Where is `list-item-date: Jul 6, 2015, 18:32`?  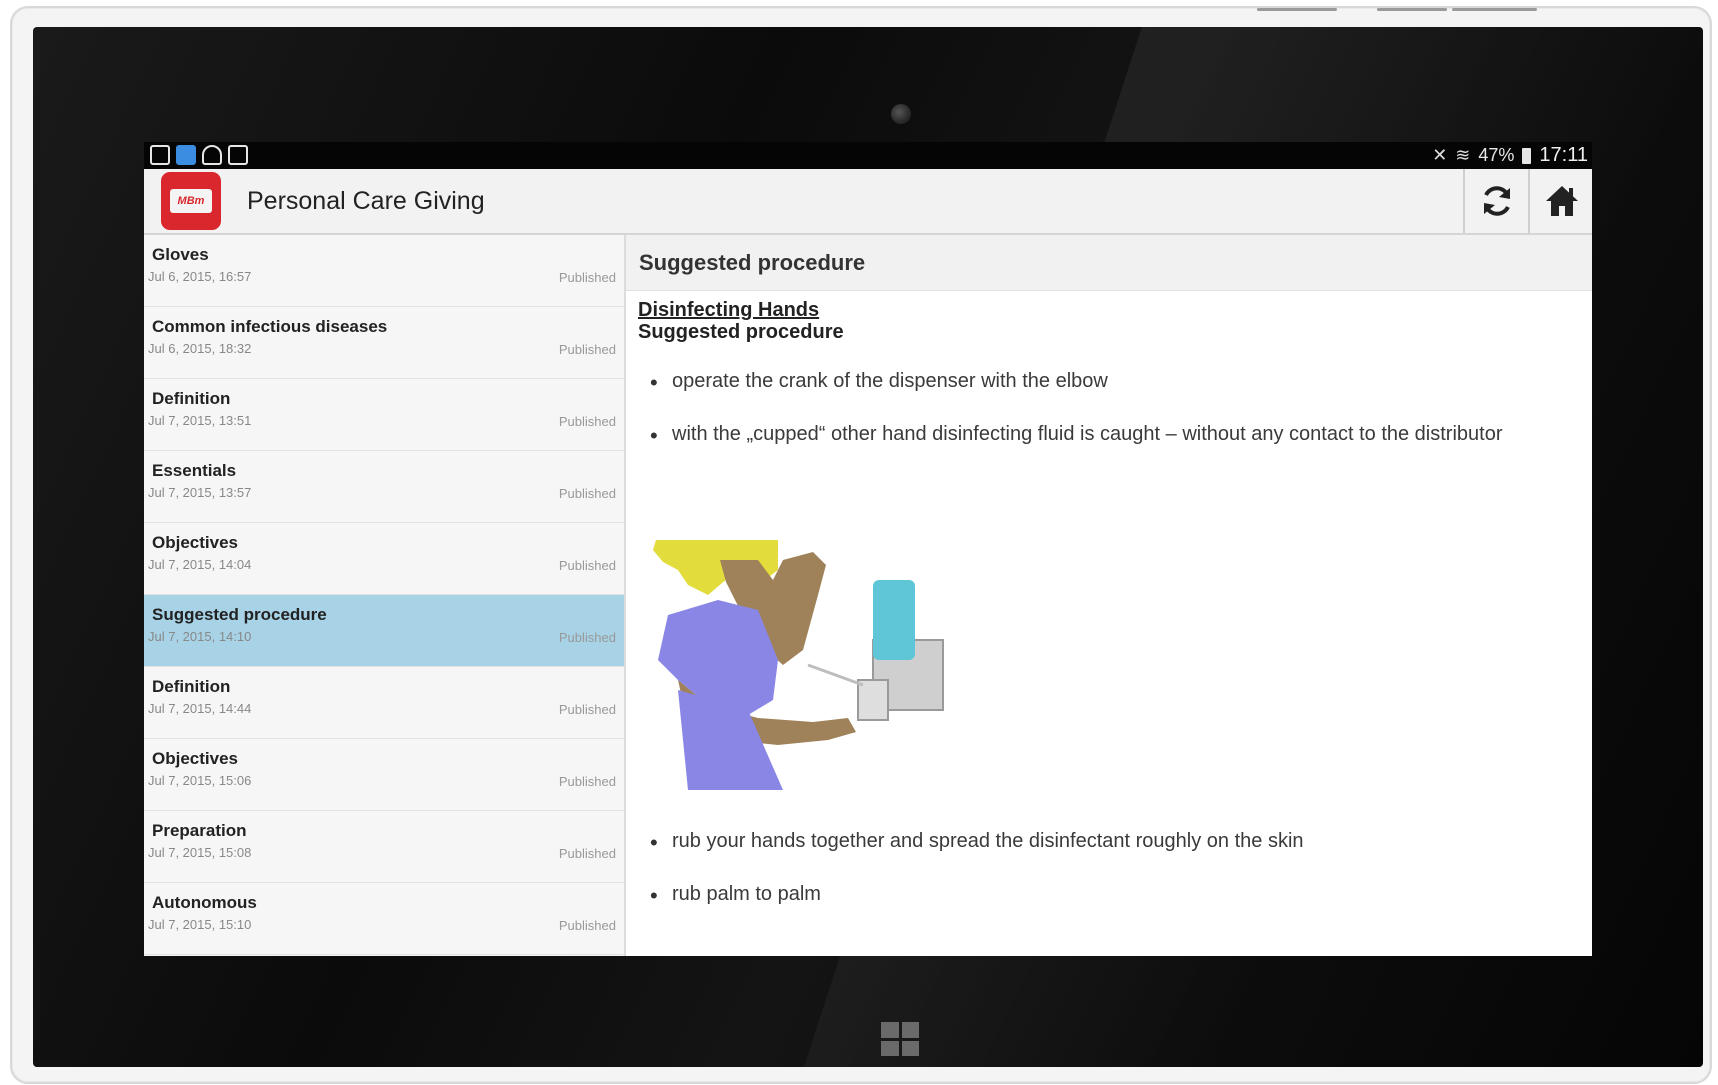
list-item-date: Jul 6, 2015, 18:32 is located at coordinates (200, 348).